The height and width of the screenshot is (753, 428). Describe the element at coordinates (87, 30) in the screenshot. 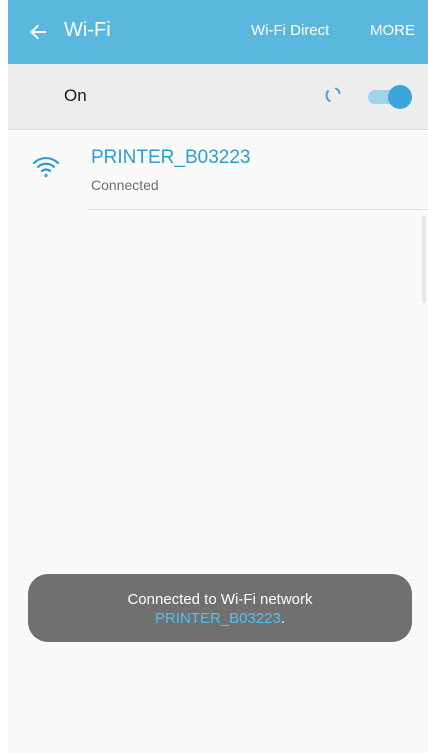

I see `page-title: Wi-Fi` at that location.